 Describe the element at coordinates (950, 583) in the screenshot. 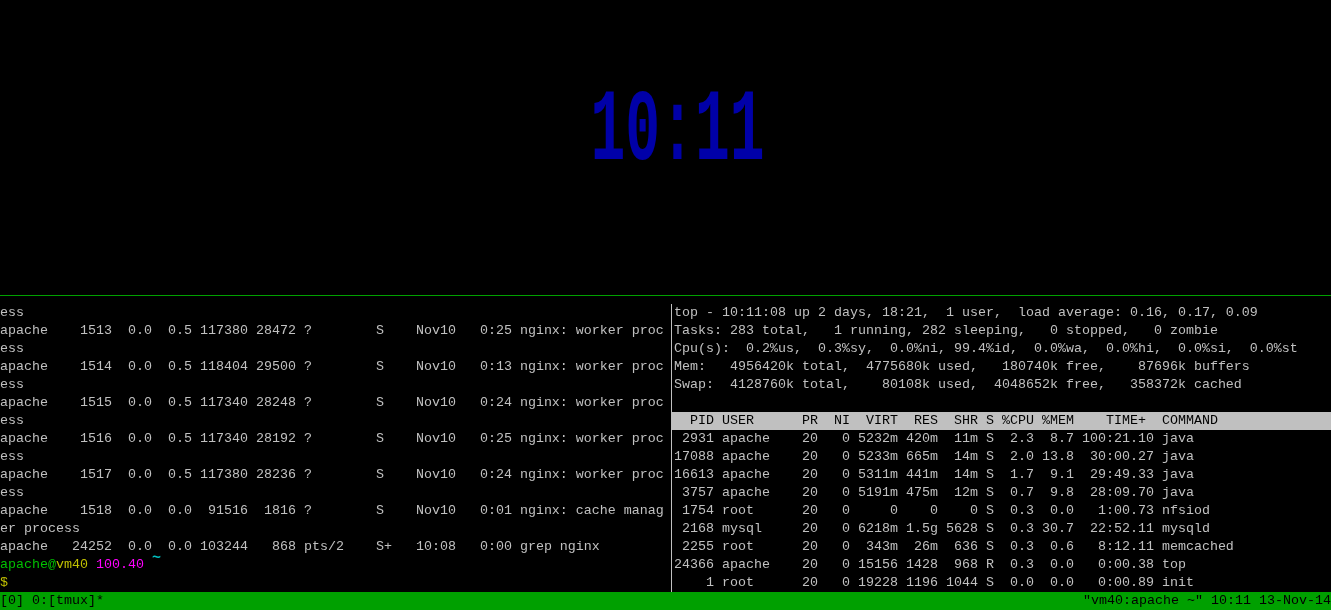

I see `process-row-text: 1 root 20 0 19228 1196 1044 S 0.0 0.0 0:00.89 init` at that location.